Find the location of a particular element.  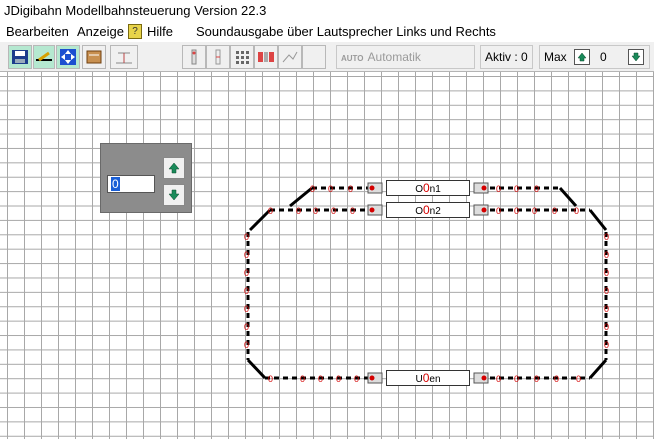

block-oben2: O0n2 is located at coordinates (428, 210).